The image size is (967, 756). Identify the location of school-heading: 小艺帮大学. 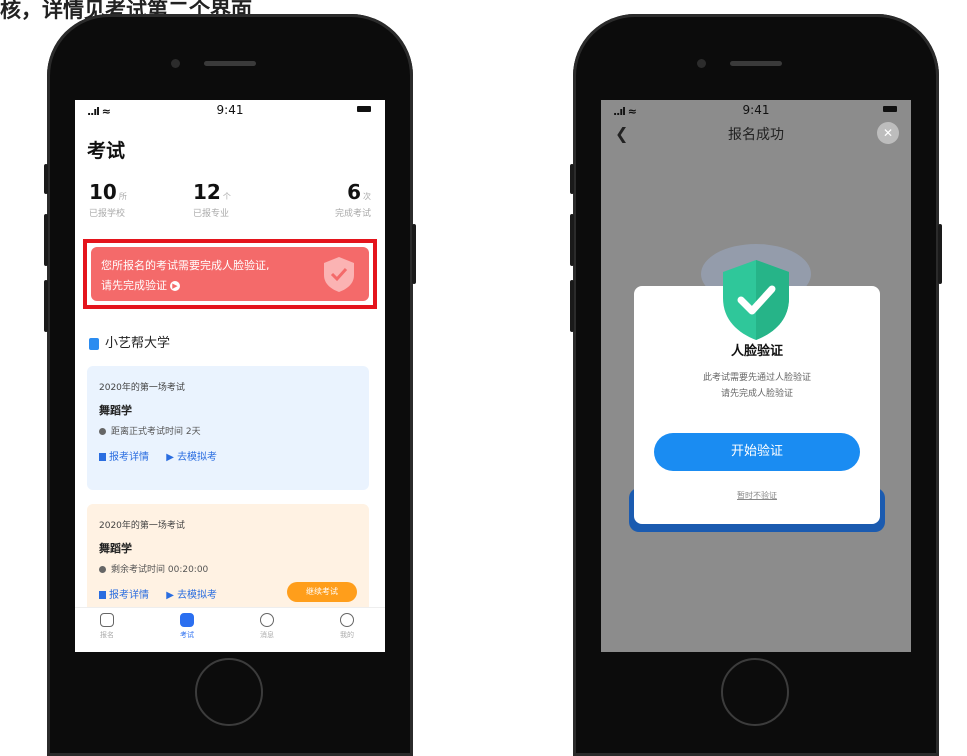
(129, 341).